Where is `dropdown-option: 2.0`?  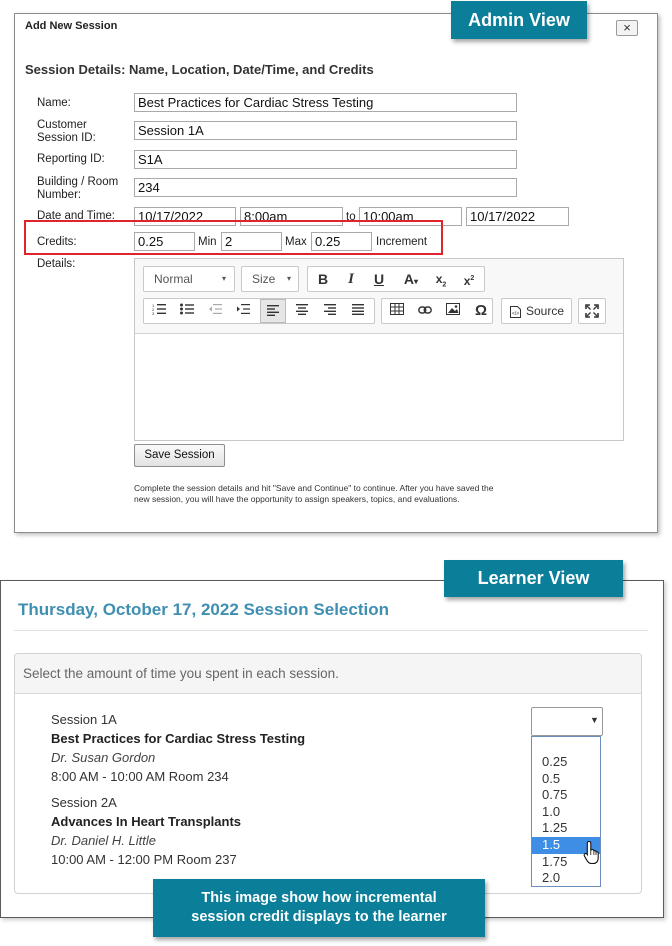
dropdown-option: 2.0 is located at coordinates (566, 878).